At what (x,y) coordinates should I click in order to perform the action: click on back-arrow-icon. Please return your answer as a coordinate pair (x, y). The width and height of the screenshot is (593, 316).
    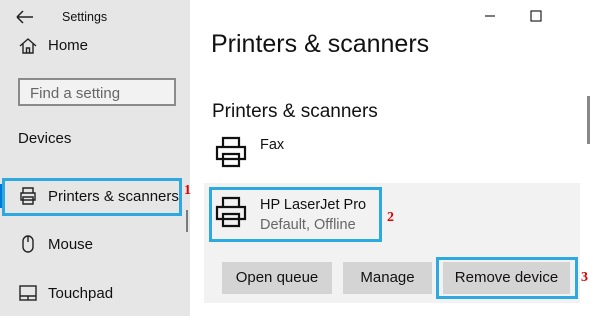
    Looking at the image, I should click on (25, 17).